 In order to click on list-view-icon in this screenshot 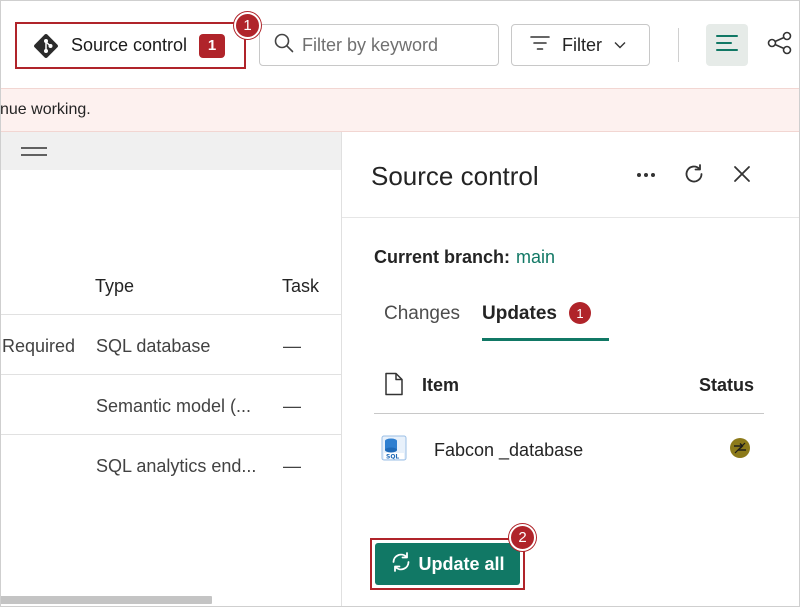, I will do `click(727, 45)`.